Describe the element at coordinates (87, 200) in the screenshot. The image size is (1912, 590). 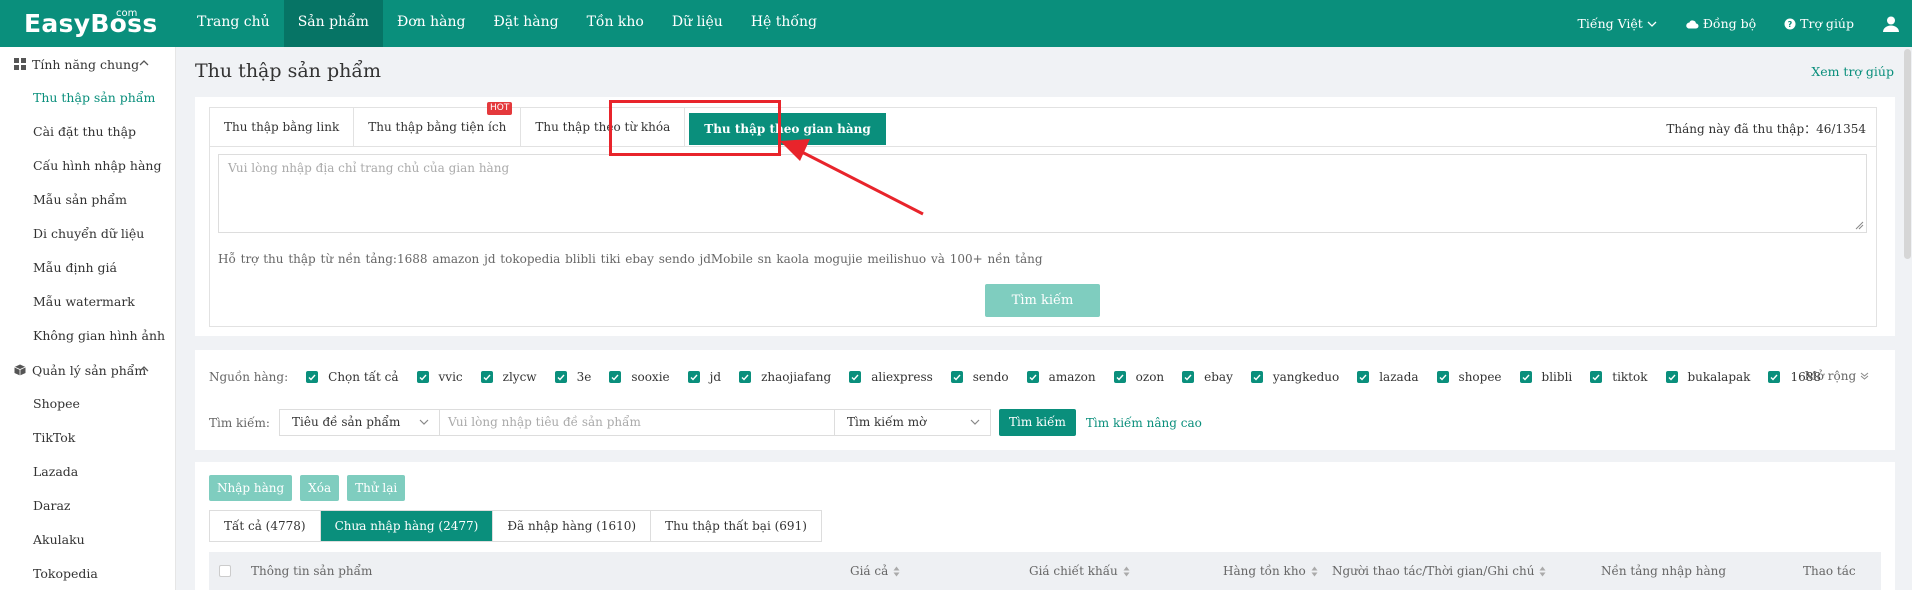
I see `sidebar-item-product-template: Mẫu sản phẩm` at that location.